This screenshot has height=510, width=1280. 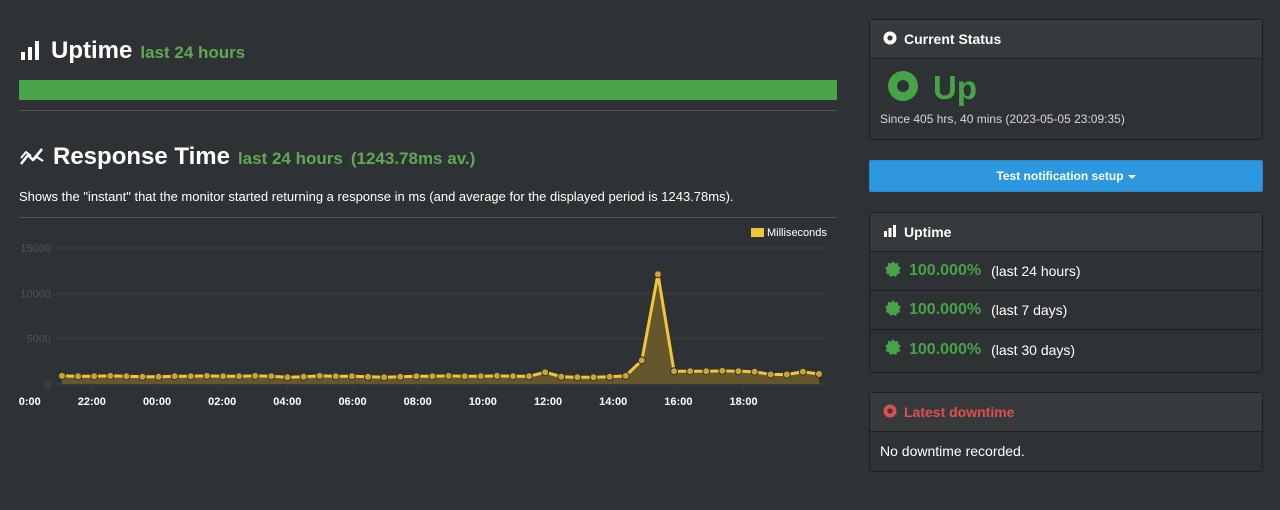 I want to click on series-line, so click(x=440, y=325).